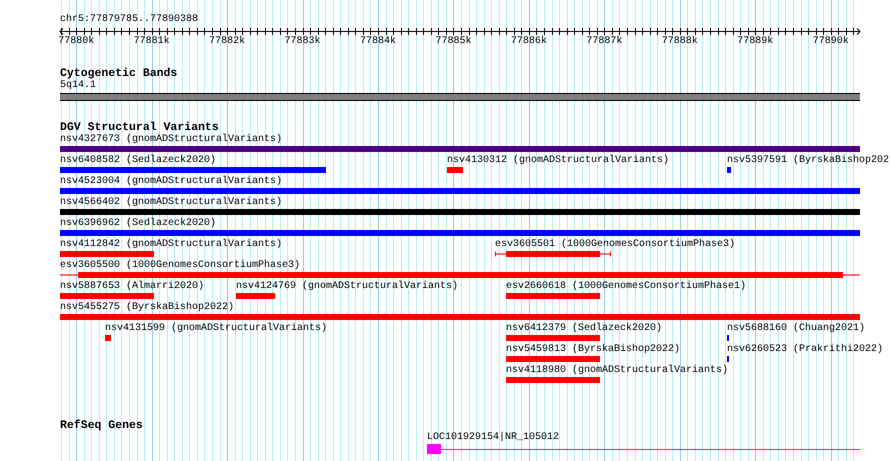 This screenshot has height=461, width=890. Describe the element at coordinates (119, 73) in the screenshot. I see `track-title: Cytogenetic Bands` at that location.